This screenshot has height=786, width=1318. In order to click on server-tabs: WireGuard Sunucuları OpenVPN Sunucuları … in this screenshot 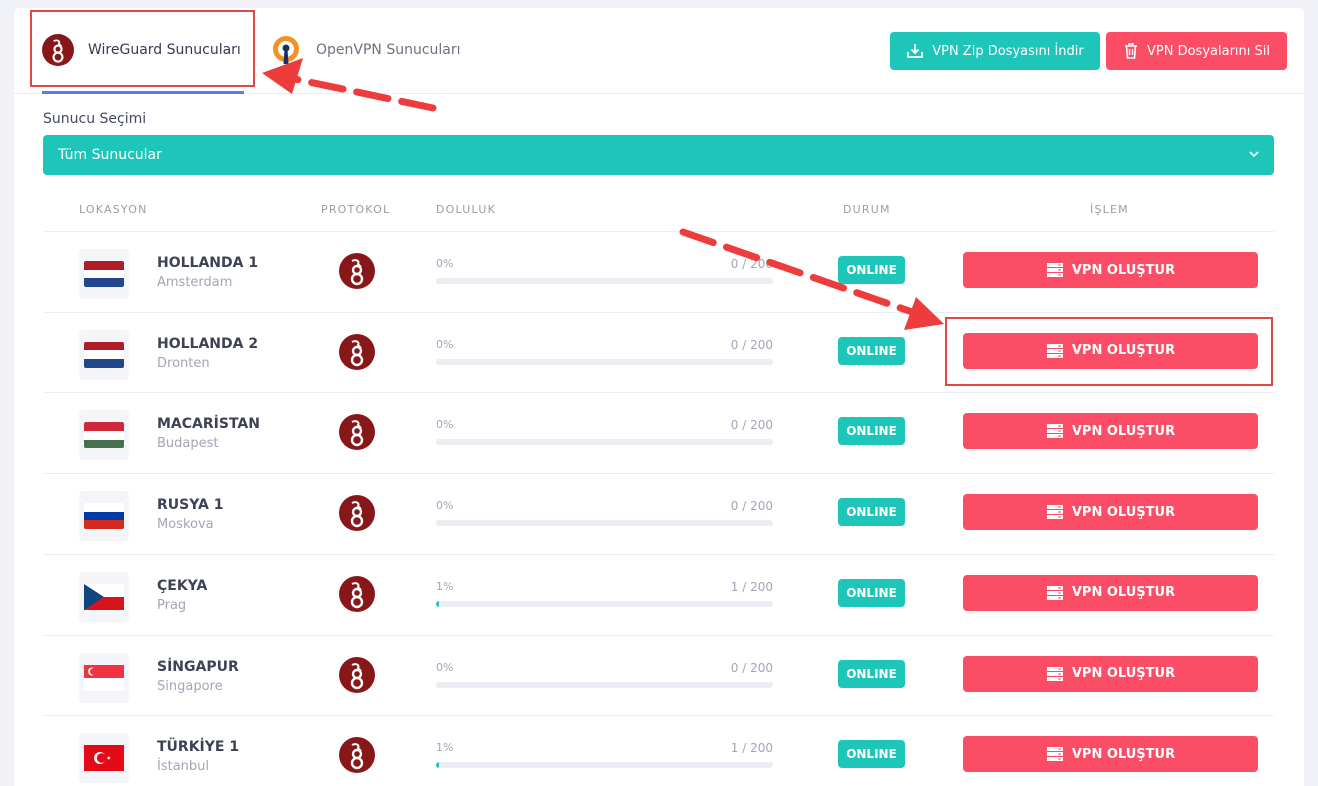, I will do `click(659, 51)`.